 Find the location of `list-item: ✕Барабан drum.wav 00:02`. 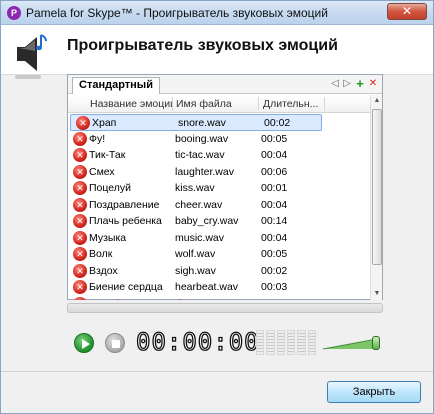

list-item: ✕Барабан drum.wav 00:02 is located at coordinates (219, 298).